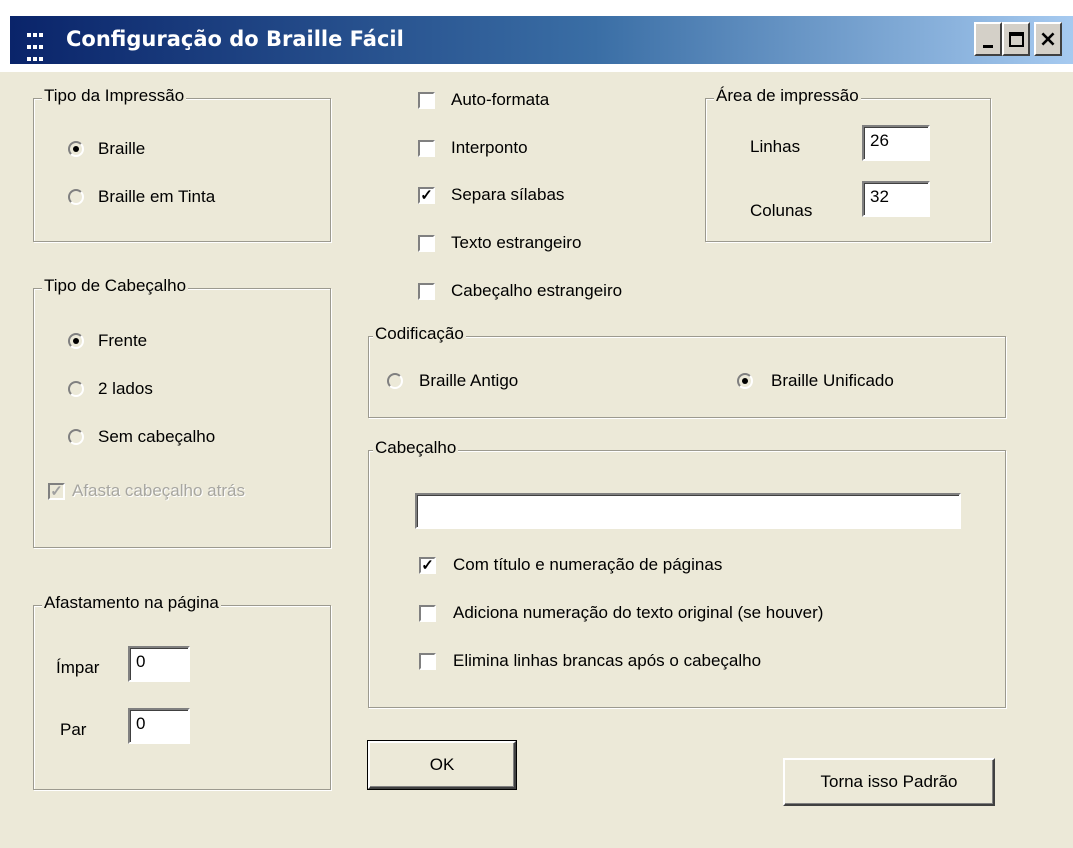  I want to click on impar-input-box, so click(159, 664).